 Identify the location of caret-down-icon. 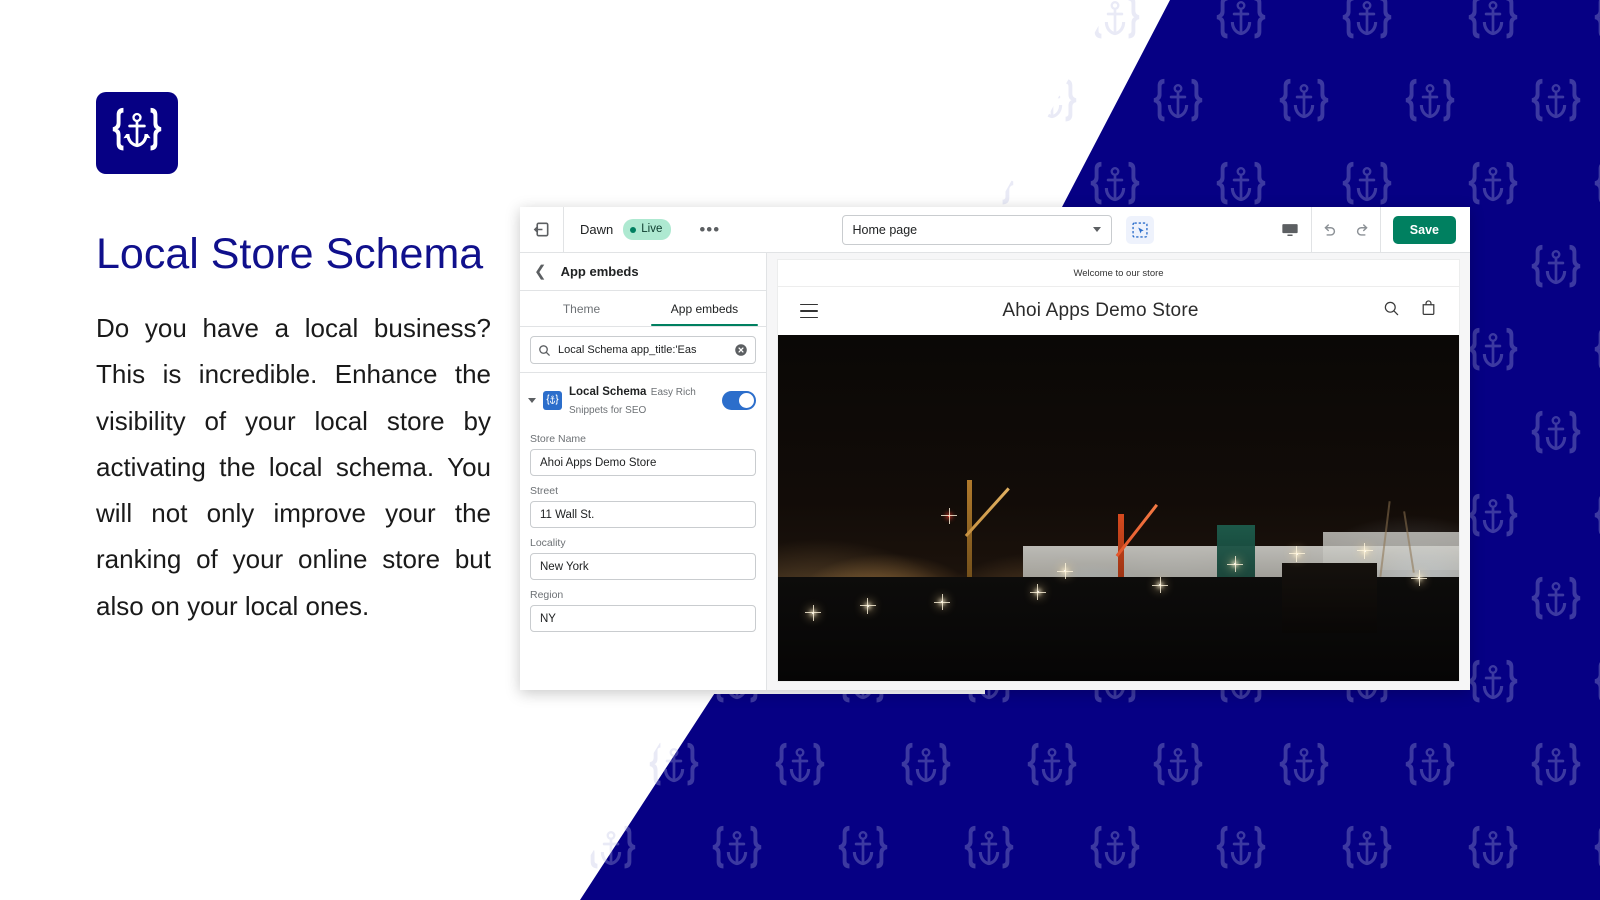
(532, 400).